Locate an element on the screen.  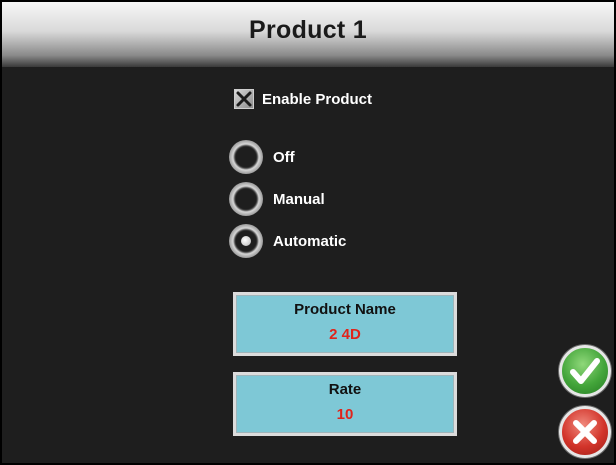
mode-option-off: Off is located at coordinates (262, 157).